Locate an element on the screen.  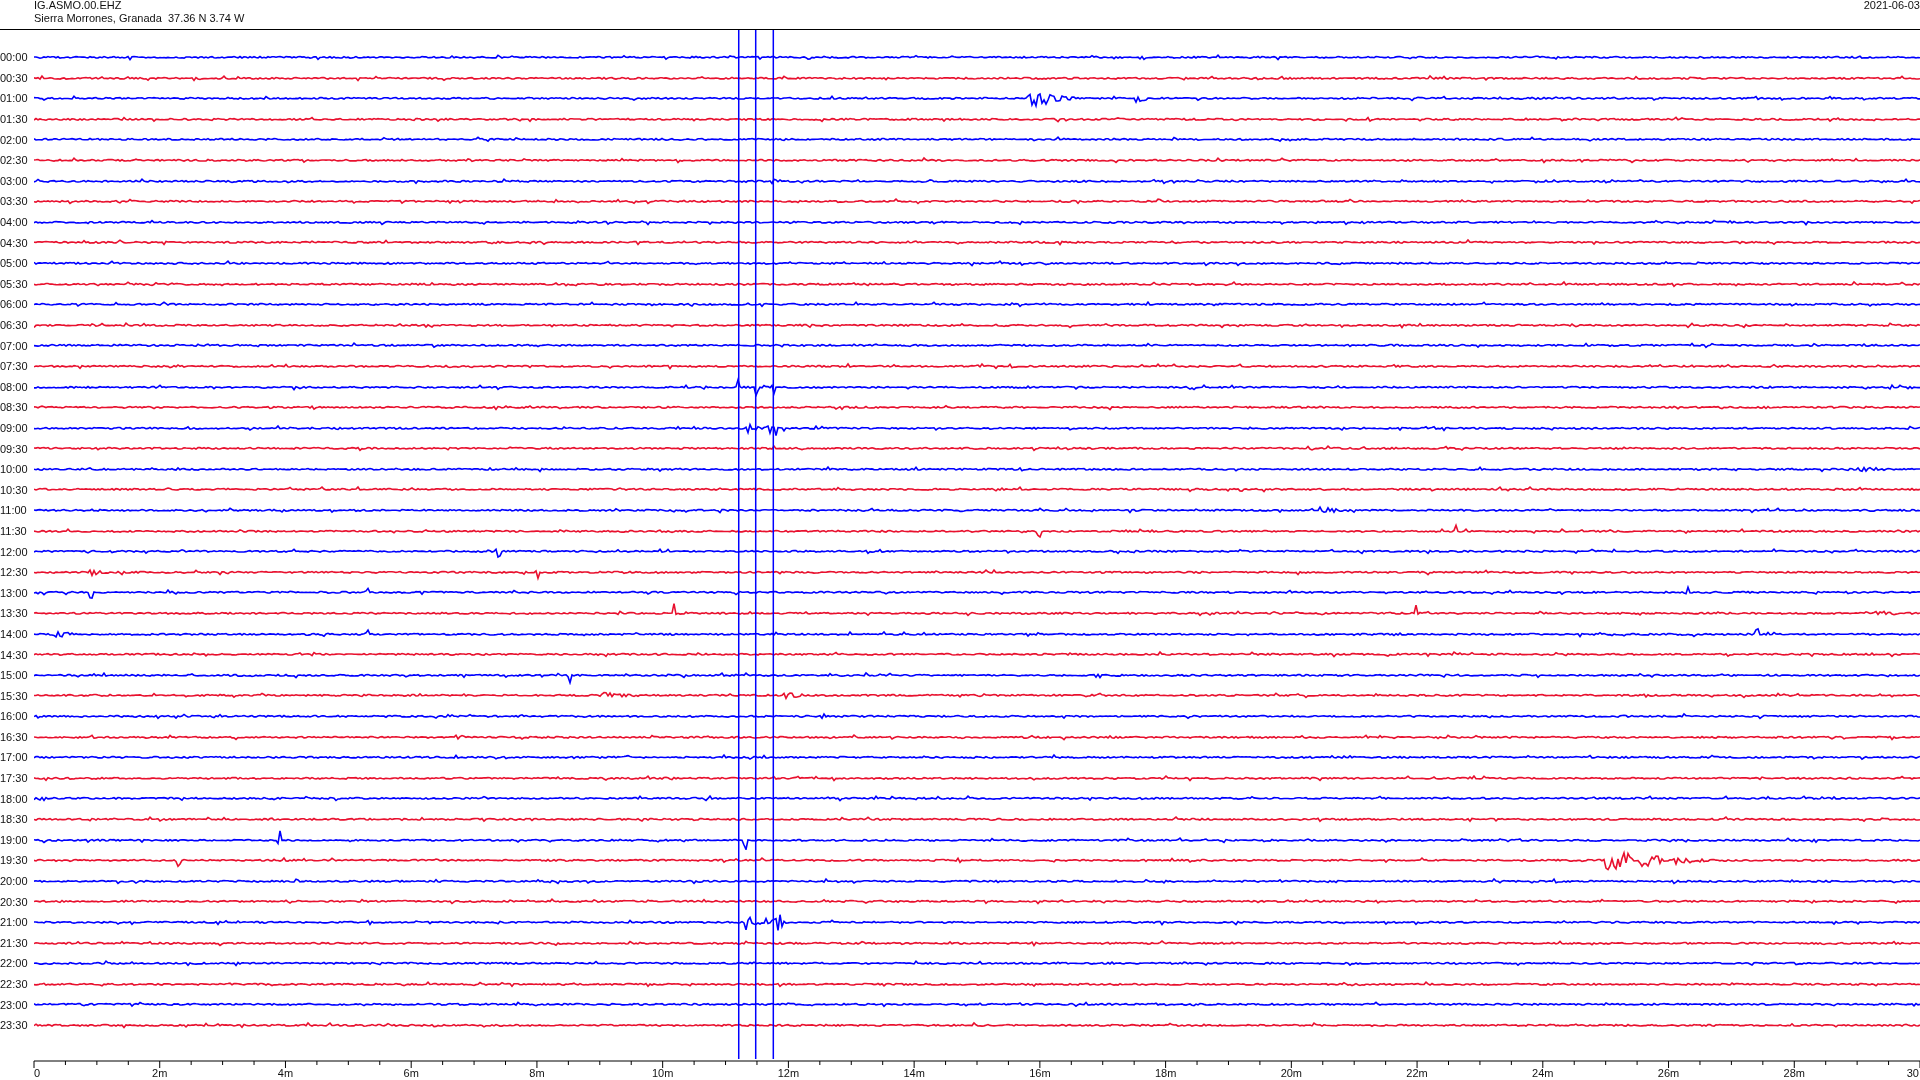
station-location: Sierra Morrones, Granada 37.36 N 3.74 W is located at coordinates (139, 18).